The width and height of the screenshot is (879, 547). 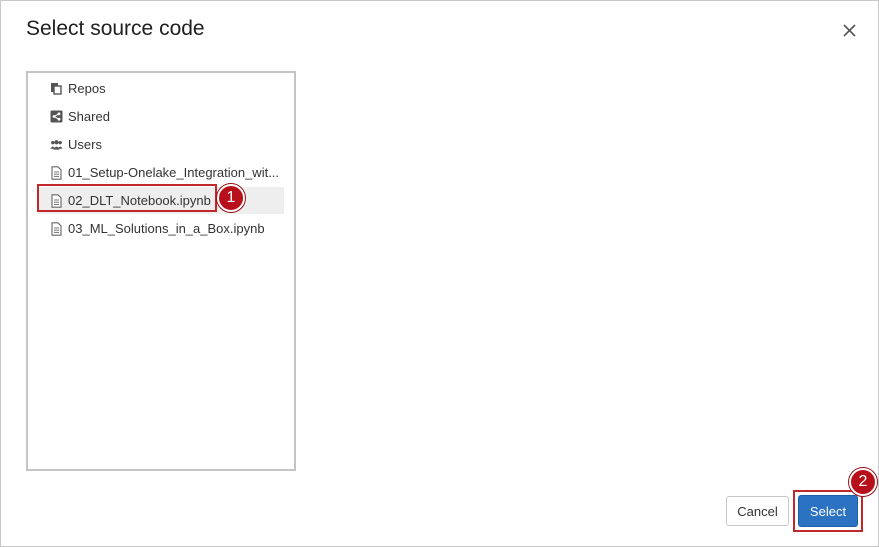 I want to click on dialog-title: Select source code, so click(x=115, y=28).